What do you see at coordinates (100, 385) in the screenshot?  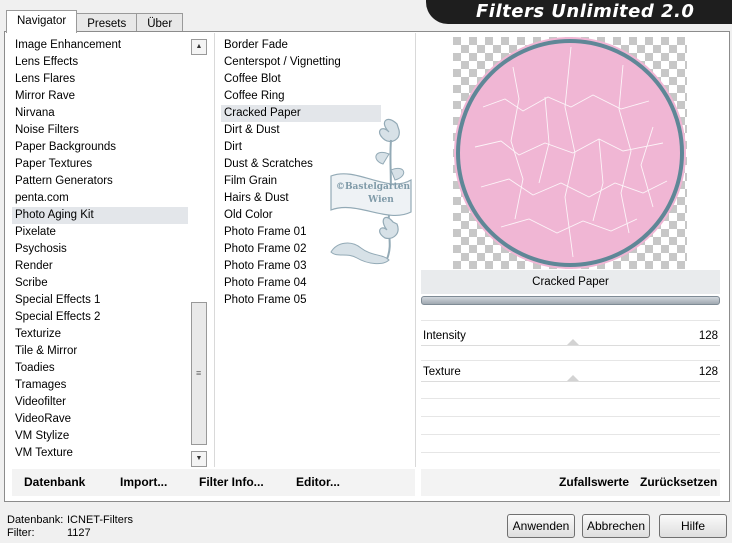 I see `list-item: Tramages` at bounding box center [100, 385].